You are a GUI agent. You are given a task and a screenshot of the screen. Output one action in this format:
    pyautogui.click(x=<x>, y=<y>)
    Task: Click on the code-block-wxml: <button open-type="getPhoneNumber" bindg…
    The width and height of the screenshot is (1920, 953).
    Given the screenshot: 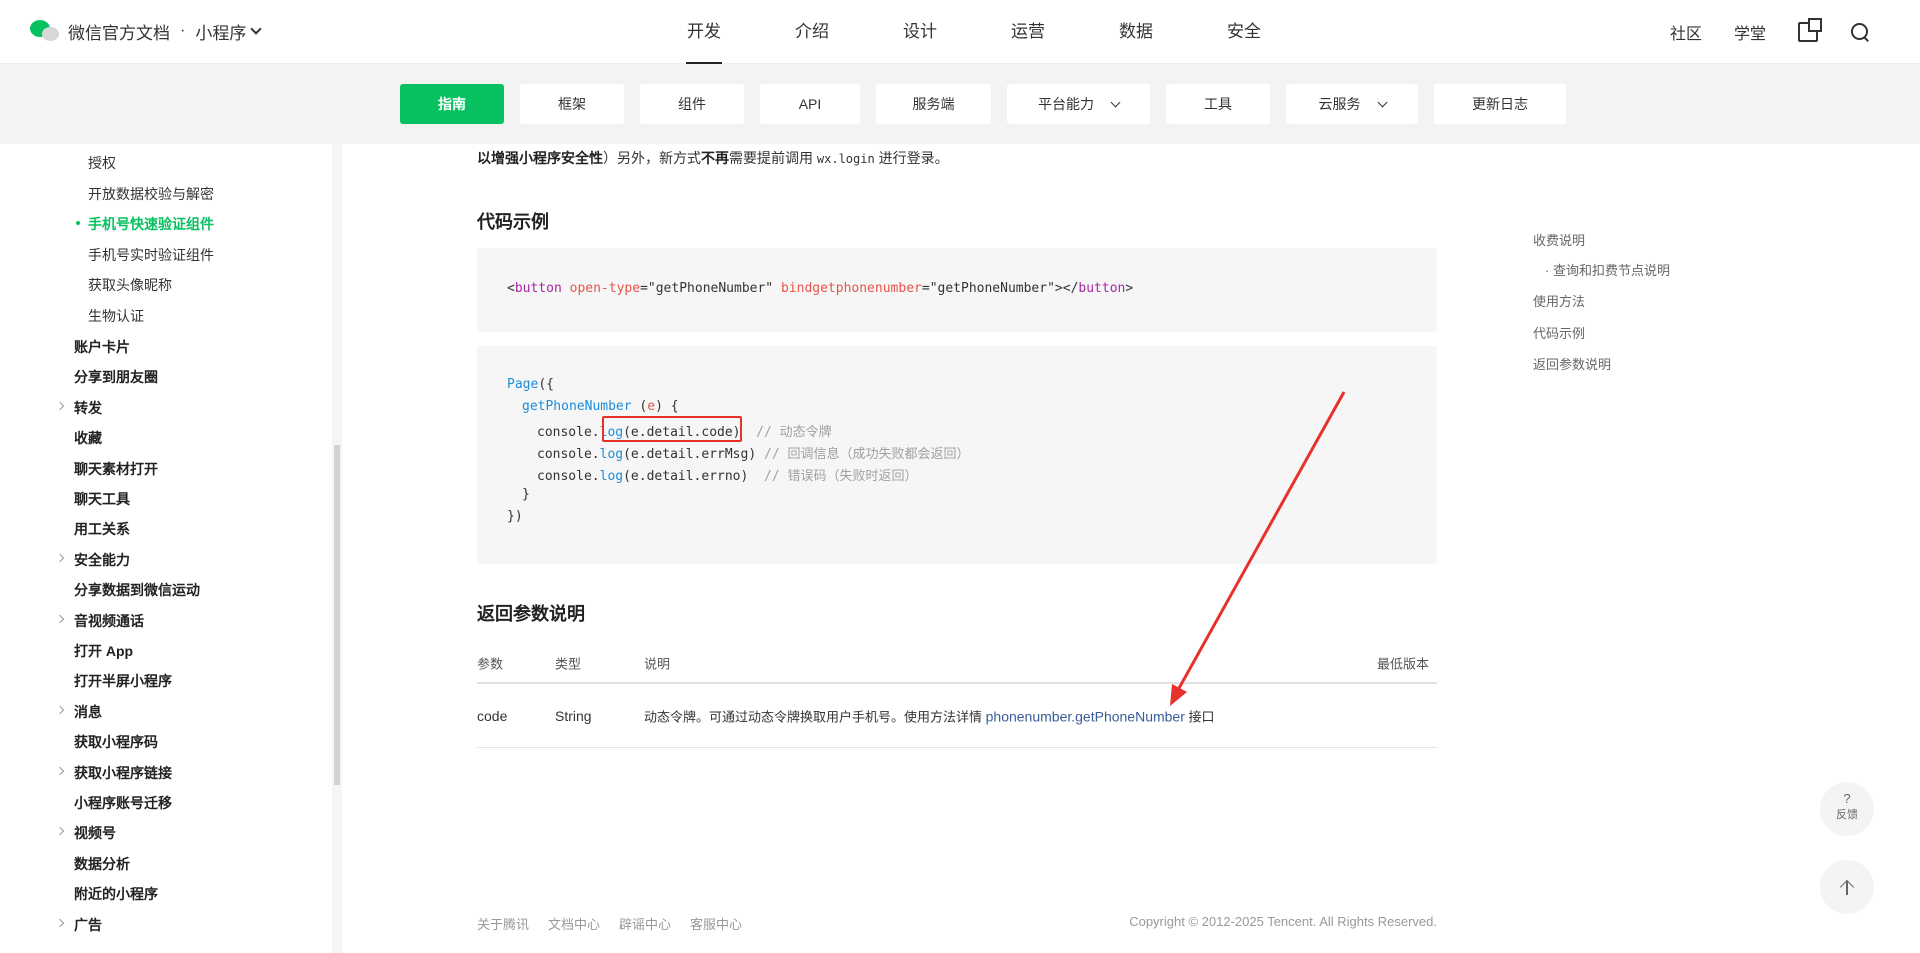 What is the action you would take?
    pyautogui.click(x=957, y=290)
    